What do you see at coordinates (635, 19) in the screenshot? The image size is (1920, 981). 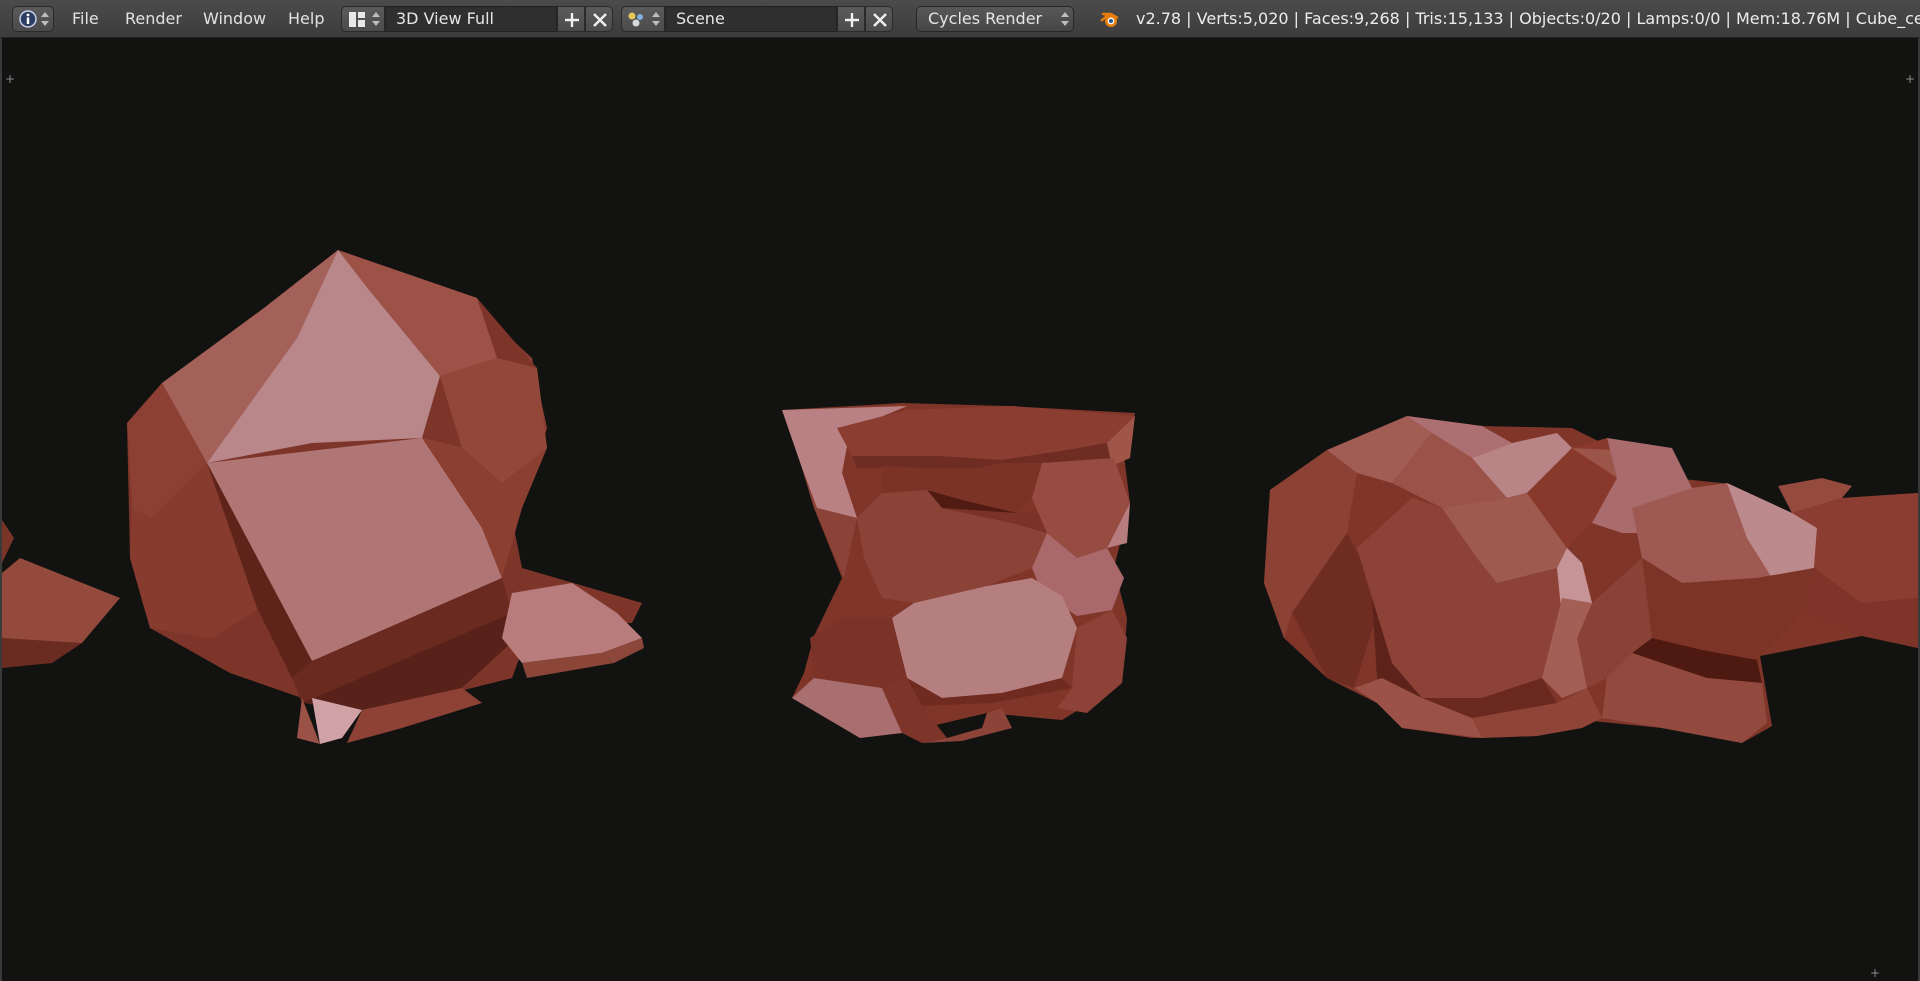 I see `scene-icon` at bounding box center [635, 19].